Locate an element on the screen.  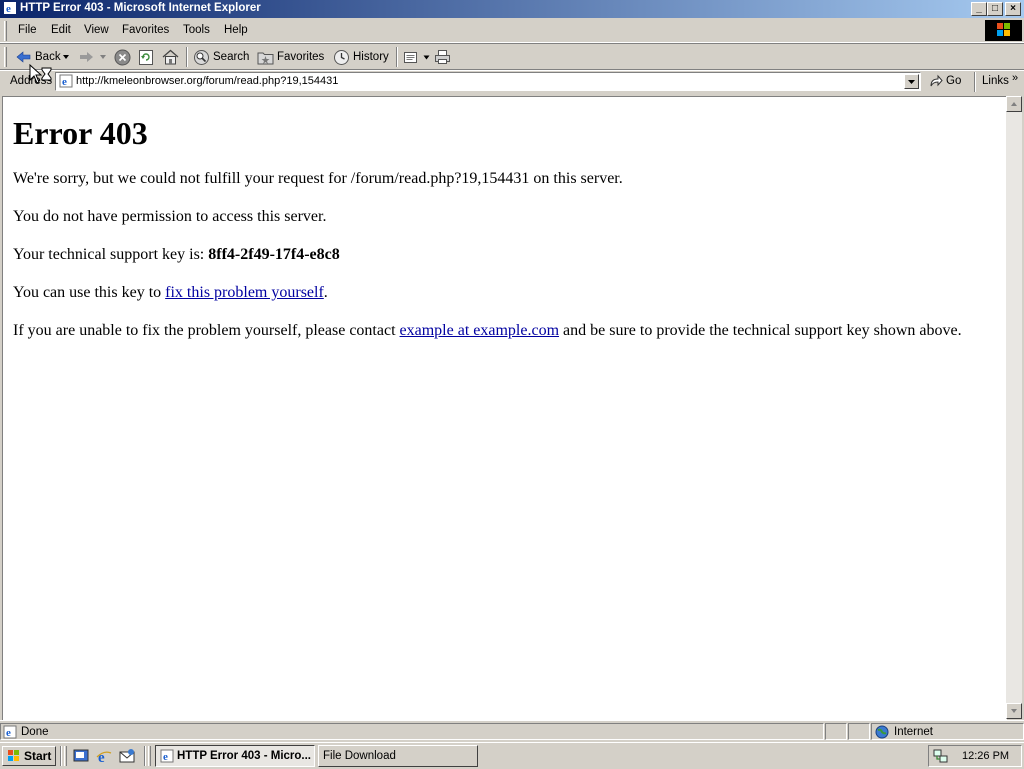
print-button is located at coordinates (442, 57).